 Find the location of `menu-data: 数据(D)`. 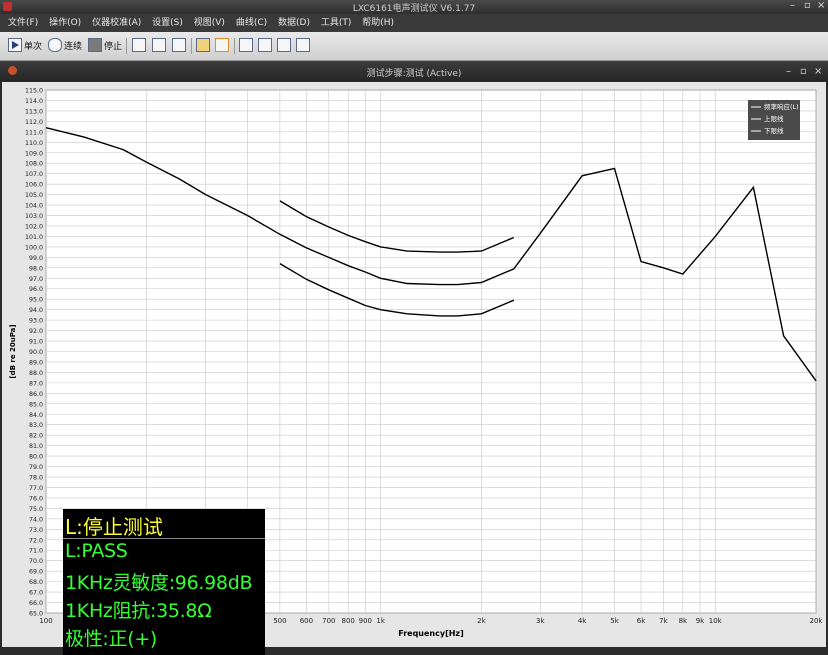

menu-data: 数据(D) is located at coordinates (294, 23).